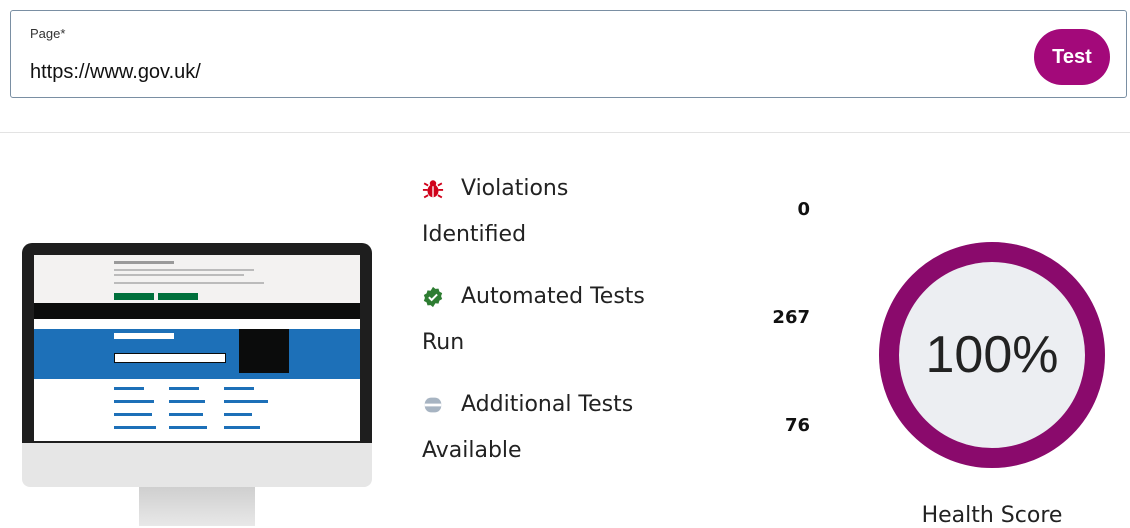 This screenshot has width=1130, height=528. Describe the element at coordinates (197, 506) in the screenshot. I see `monitor-stand` at that location.